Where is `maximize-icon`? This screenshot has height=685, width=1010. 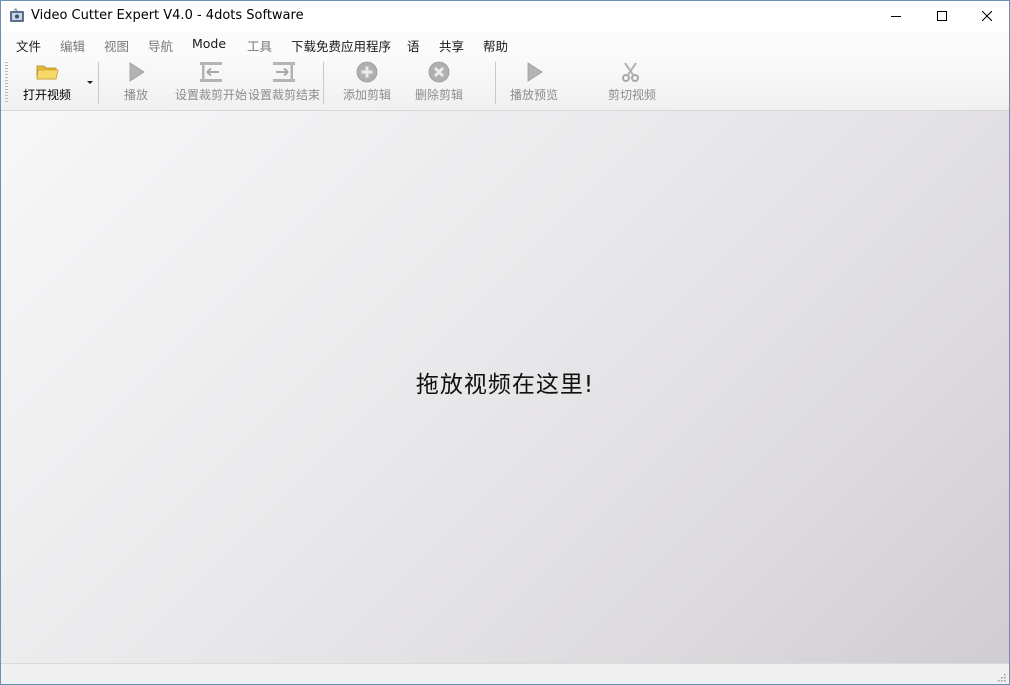 maximize-icon is located at coordinates (942, 16).